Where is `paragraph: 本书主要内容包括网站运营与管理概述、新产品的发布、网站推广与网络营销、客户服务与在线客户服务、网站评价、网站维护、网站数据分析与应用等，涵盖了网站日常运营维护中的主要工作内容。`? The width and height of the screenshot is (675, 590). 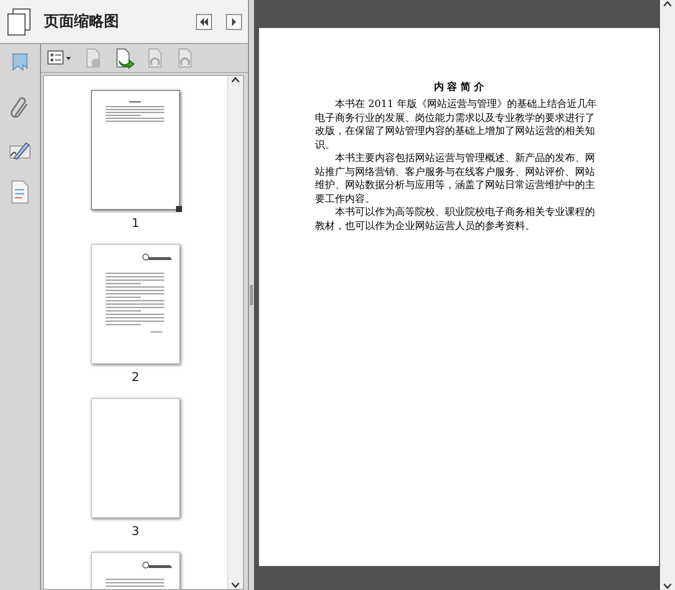 paragraph: 本书主要内容包括网站运营与管理概述、新产品的发布、网站推广与网络营销、客户服务与在线客户服务、网站评价、网站维护、网站数据分析与应用等，涵盖了网站日常运营维护中的主要工作内容。 is located at coordinates (455, 179).